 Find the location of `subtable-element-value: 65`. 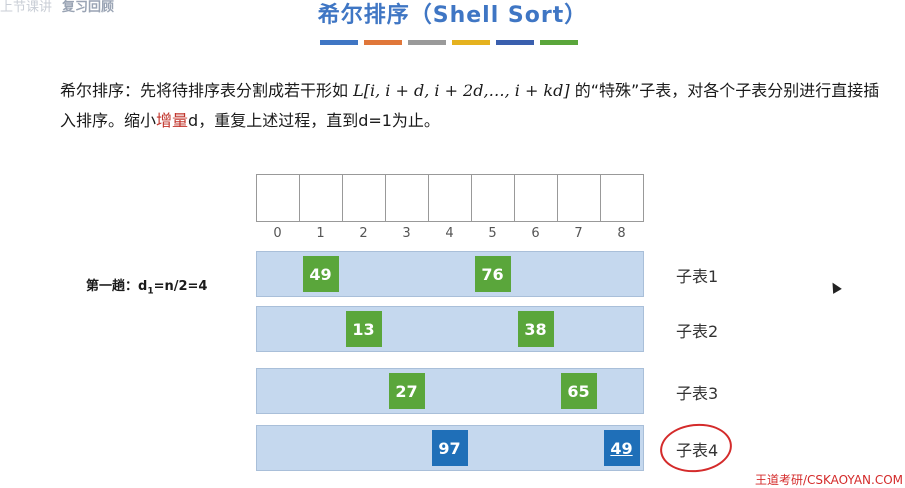

subtable-element-value: 65 is located at coordinates (578, 391).